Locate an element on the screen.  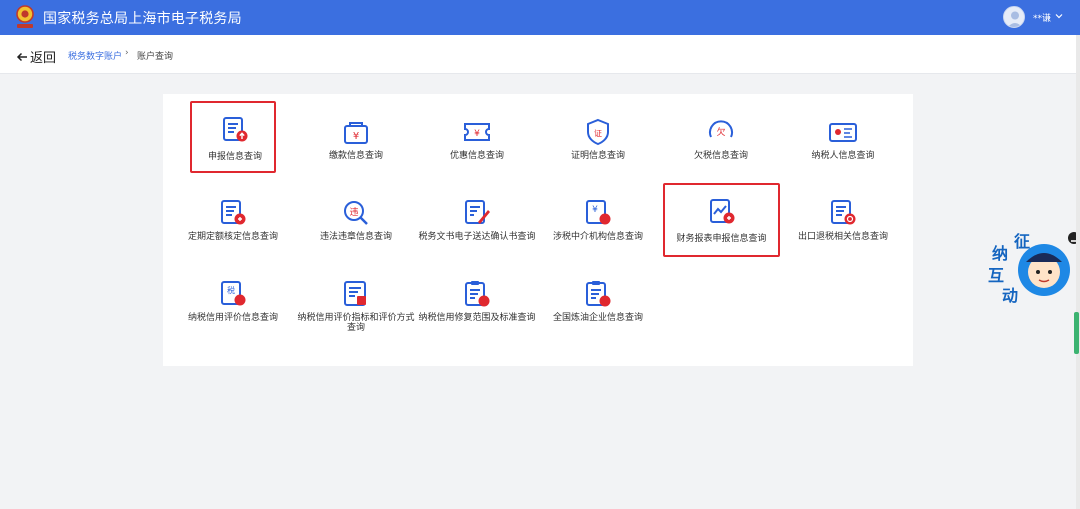
back-button: 返回 is located at coordinates (36, 56).